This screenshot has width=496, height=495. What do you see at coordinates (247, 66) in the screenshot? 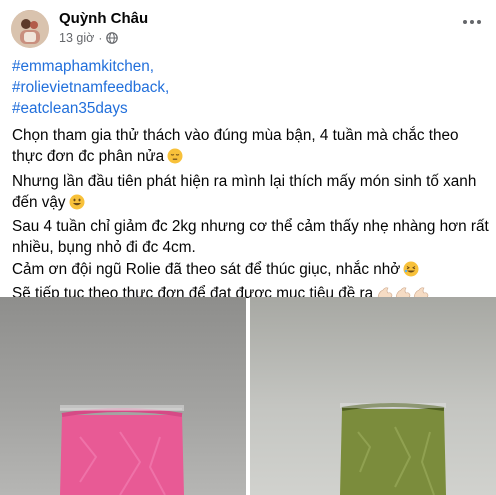
I see `hashtag-emmaphamkitchen: #emmaphamkitchen,` at bounding box center [247, 66].